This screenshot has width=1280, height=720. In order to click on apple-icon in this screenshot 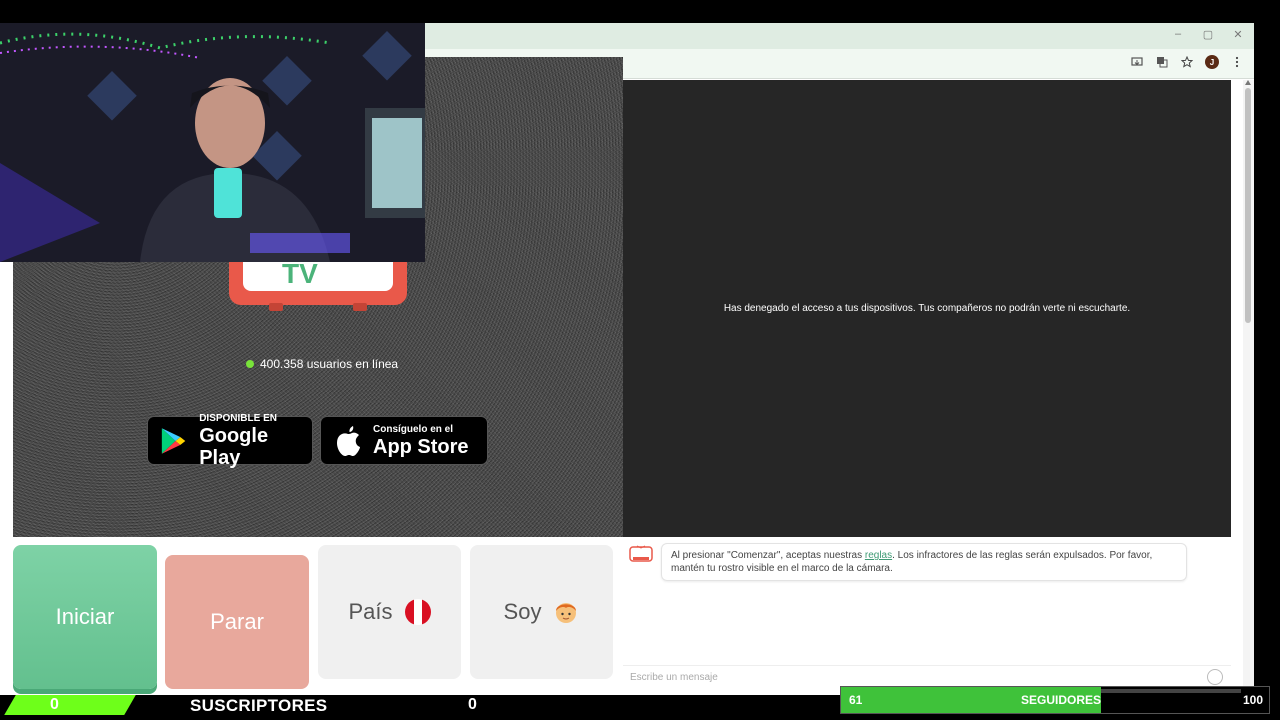, I will do `click(348, 440)`.